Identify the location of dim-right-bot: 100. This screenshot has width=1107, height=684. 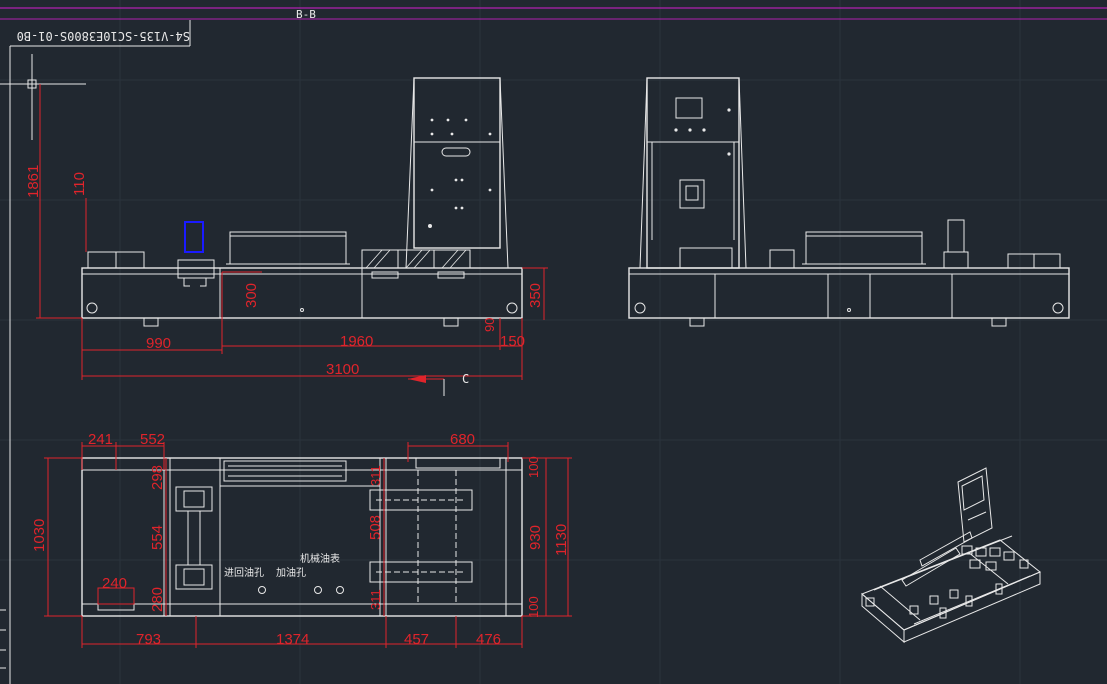
(533, 607).